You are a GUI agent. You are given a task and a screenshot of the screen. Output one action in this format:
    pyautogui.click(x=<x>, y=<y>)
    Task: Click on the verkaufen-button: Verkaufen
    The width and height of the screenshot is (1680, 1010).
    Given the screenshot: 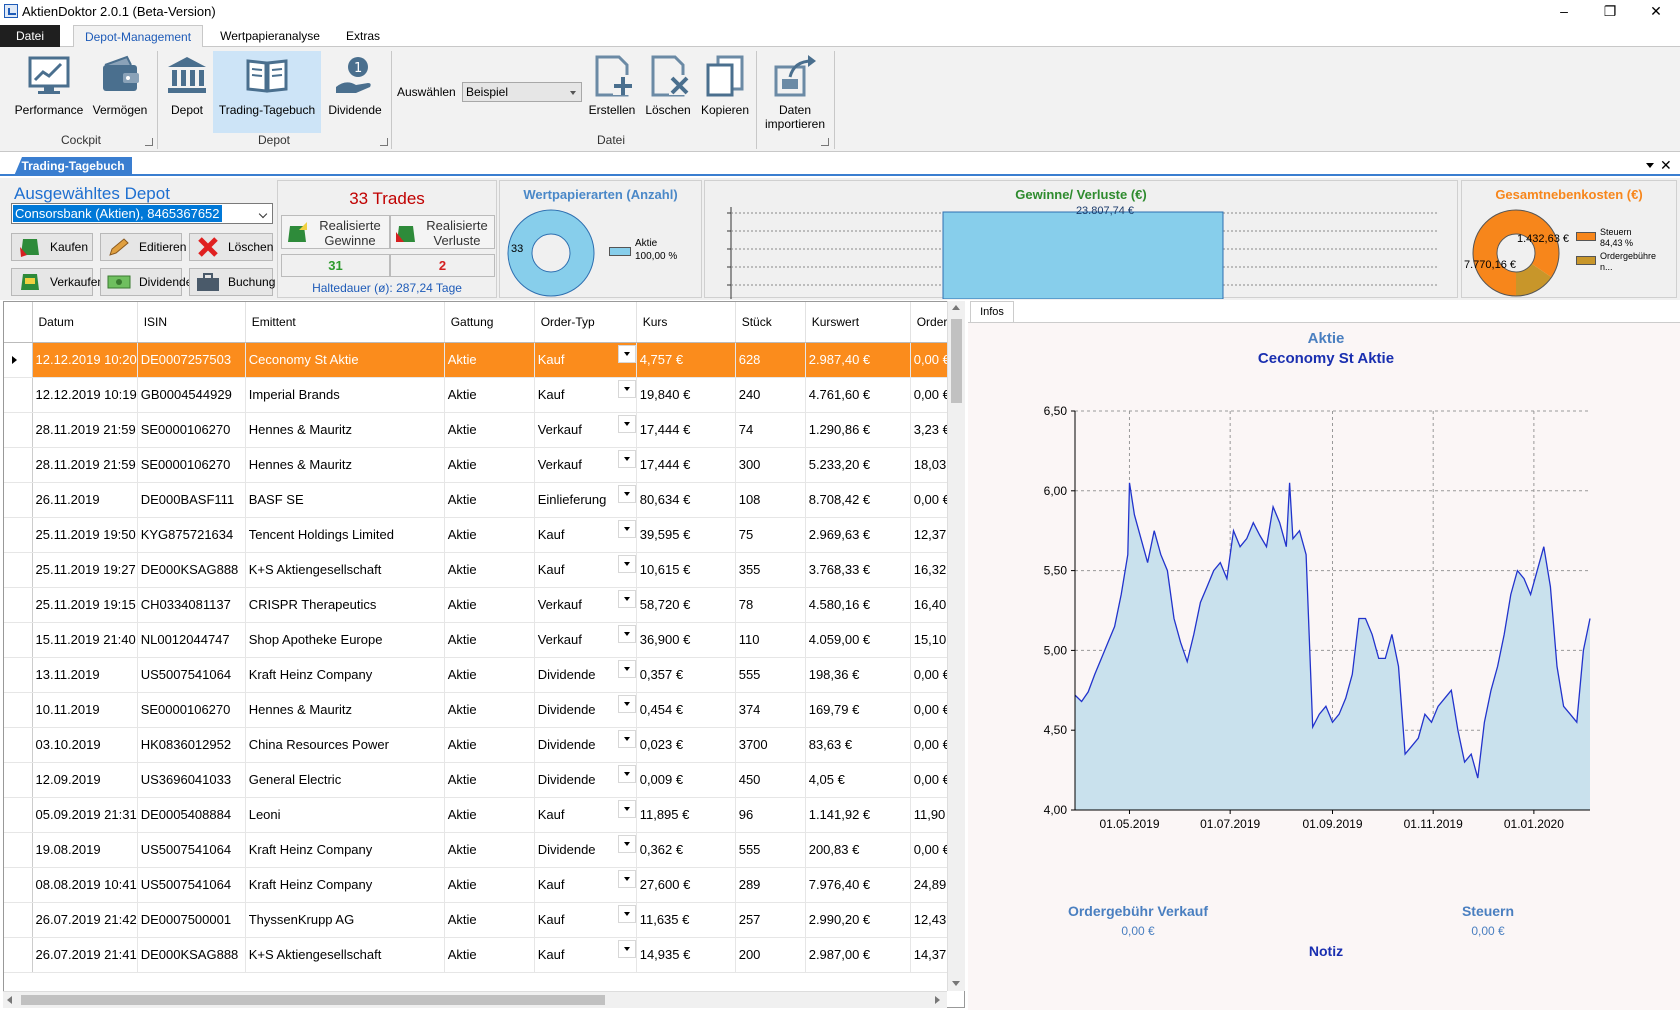 What is the action you would take?
    pyautogui.click(x=57, y=282)
    